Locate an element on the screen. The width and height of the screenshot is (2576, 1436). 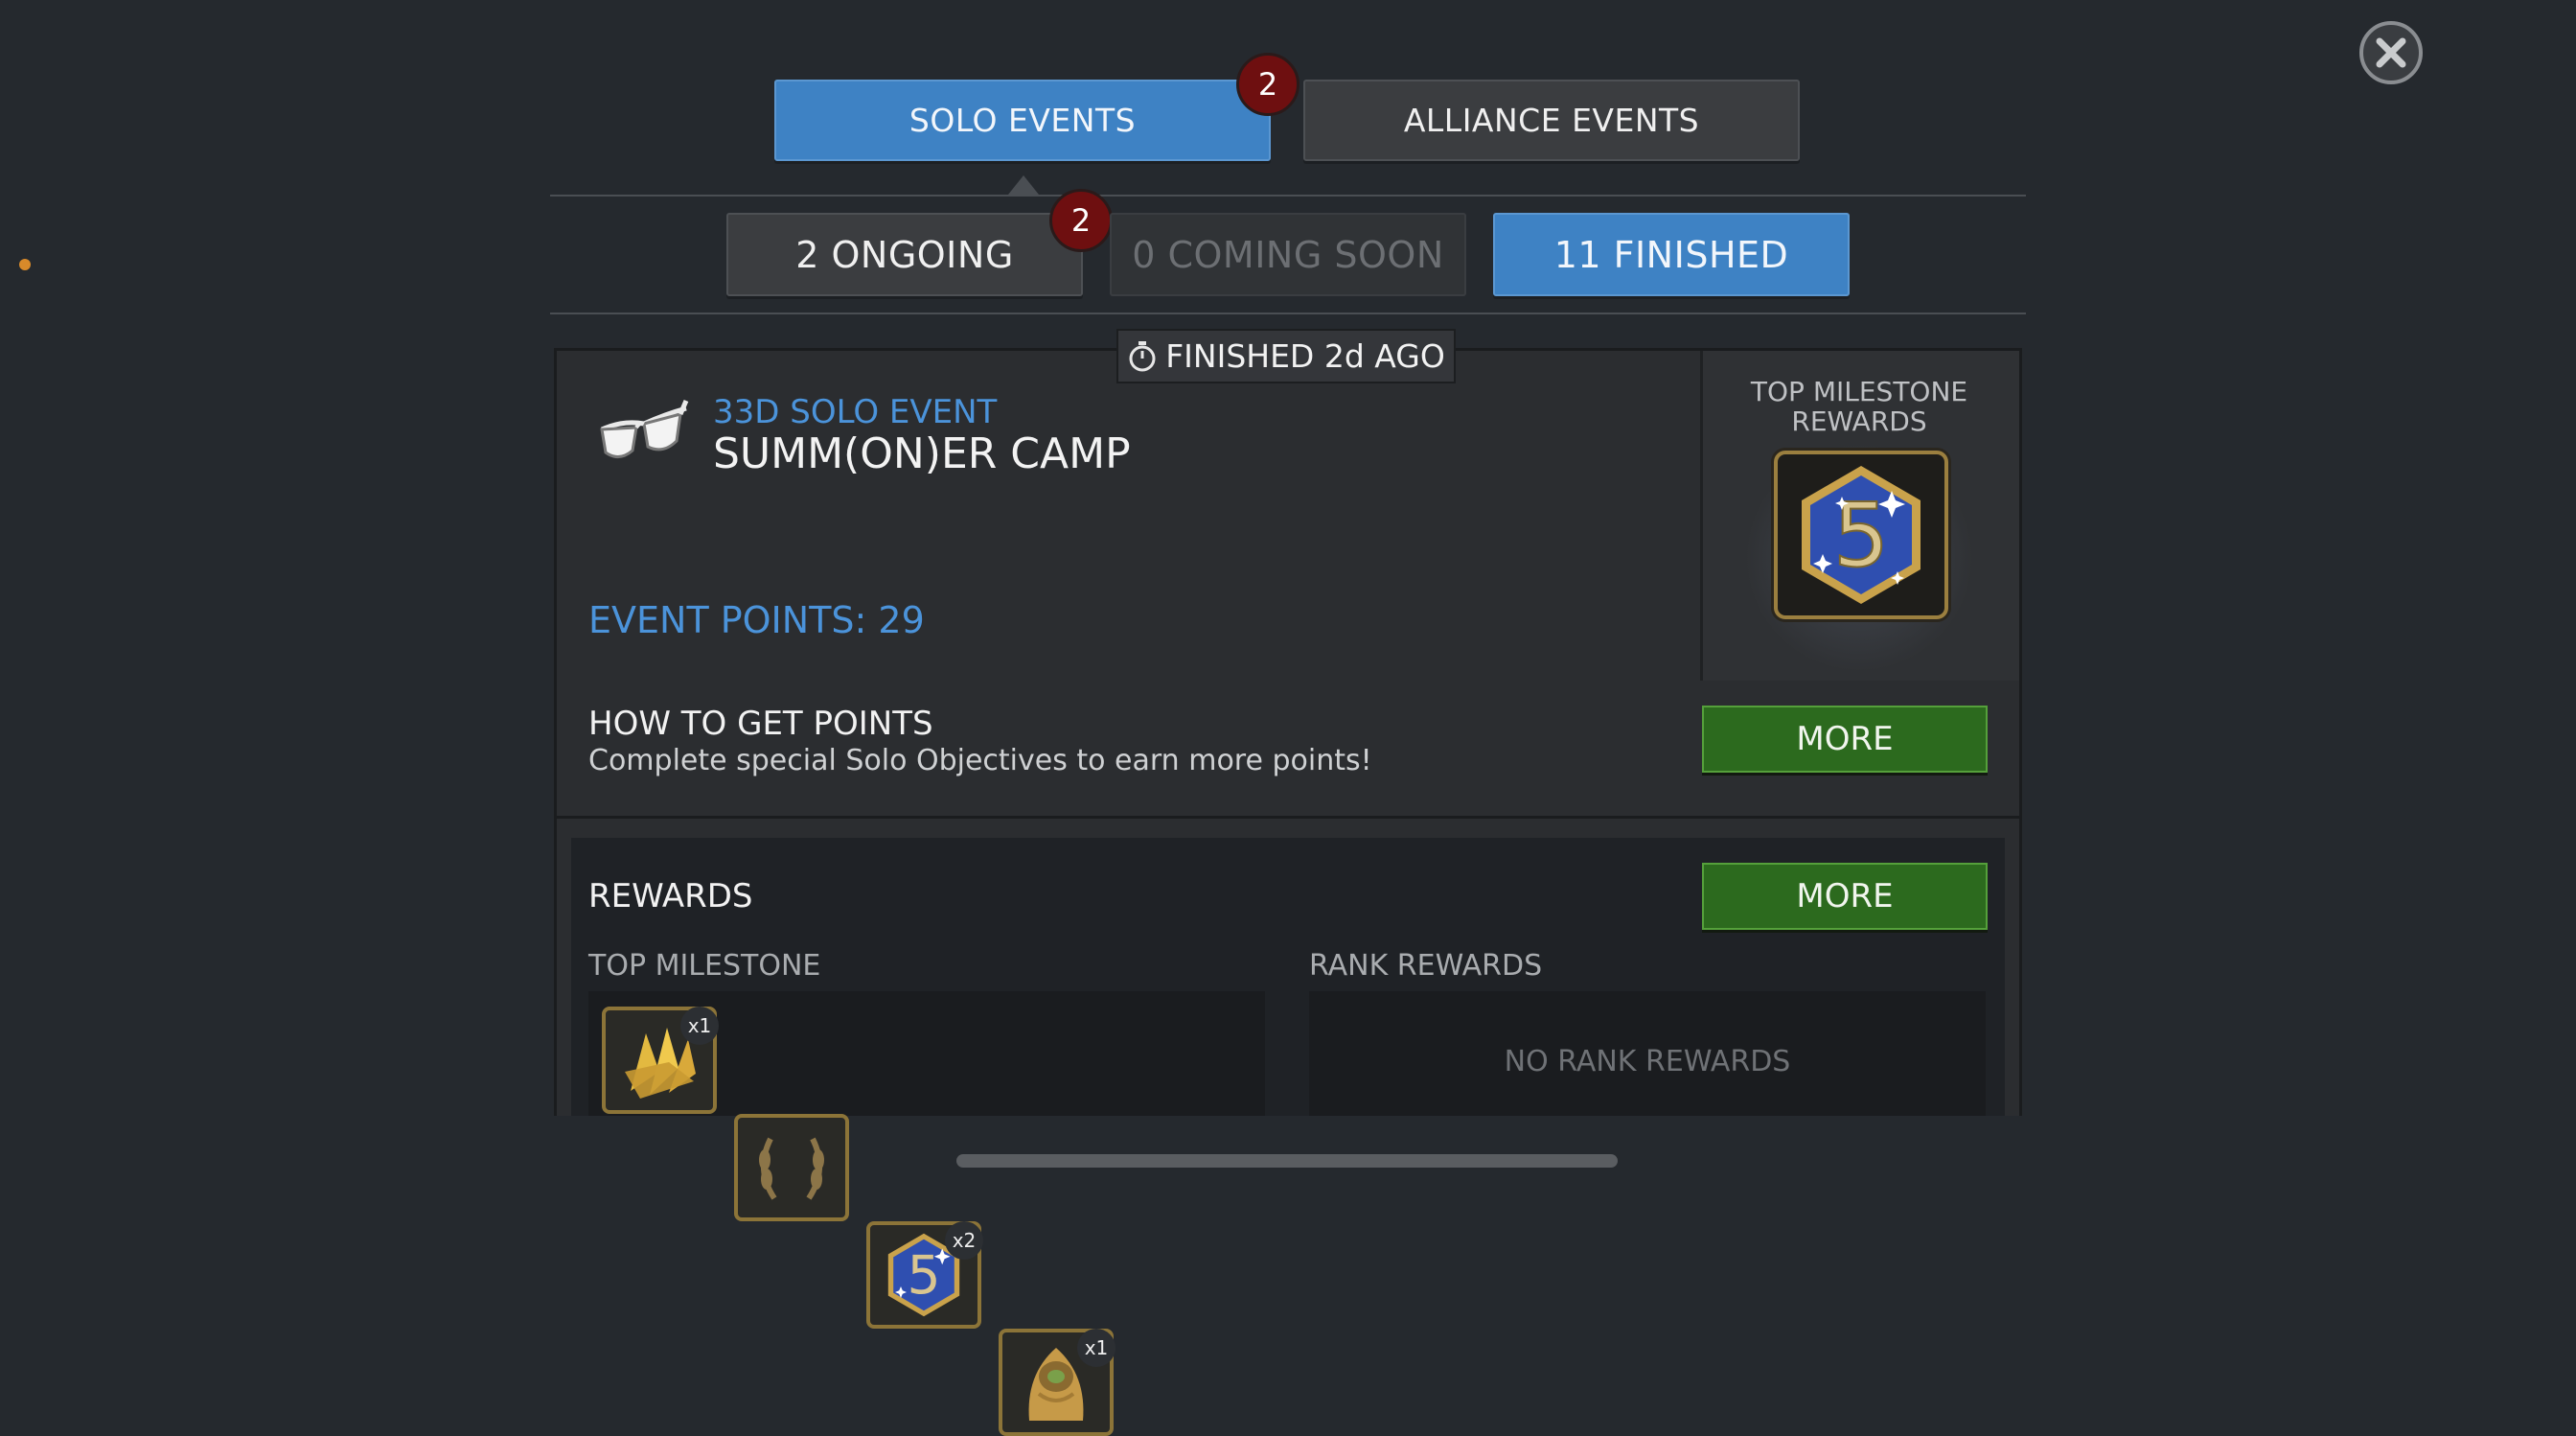
close-icon is located at coordinates (2391, 52).